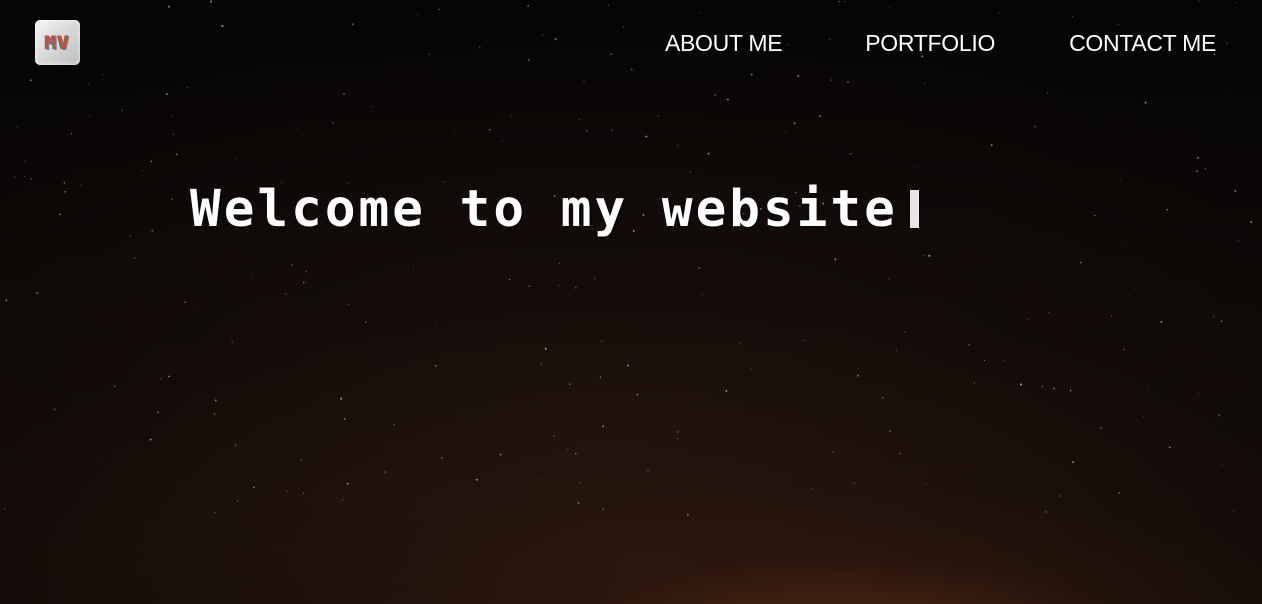 The width and height of the screenshot is (1262, 604). Describe the element at coordinates (724, 43) in the screenshot. I see `nav-link-about-me: ABOUT ME` at that location.